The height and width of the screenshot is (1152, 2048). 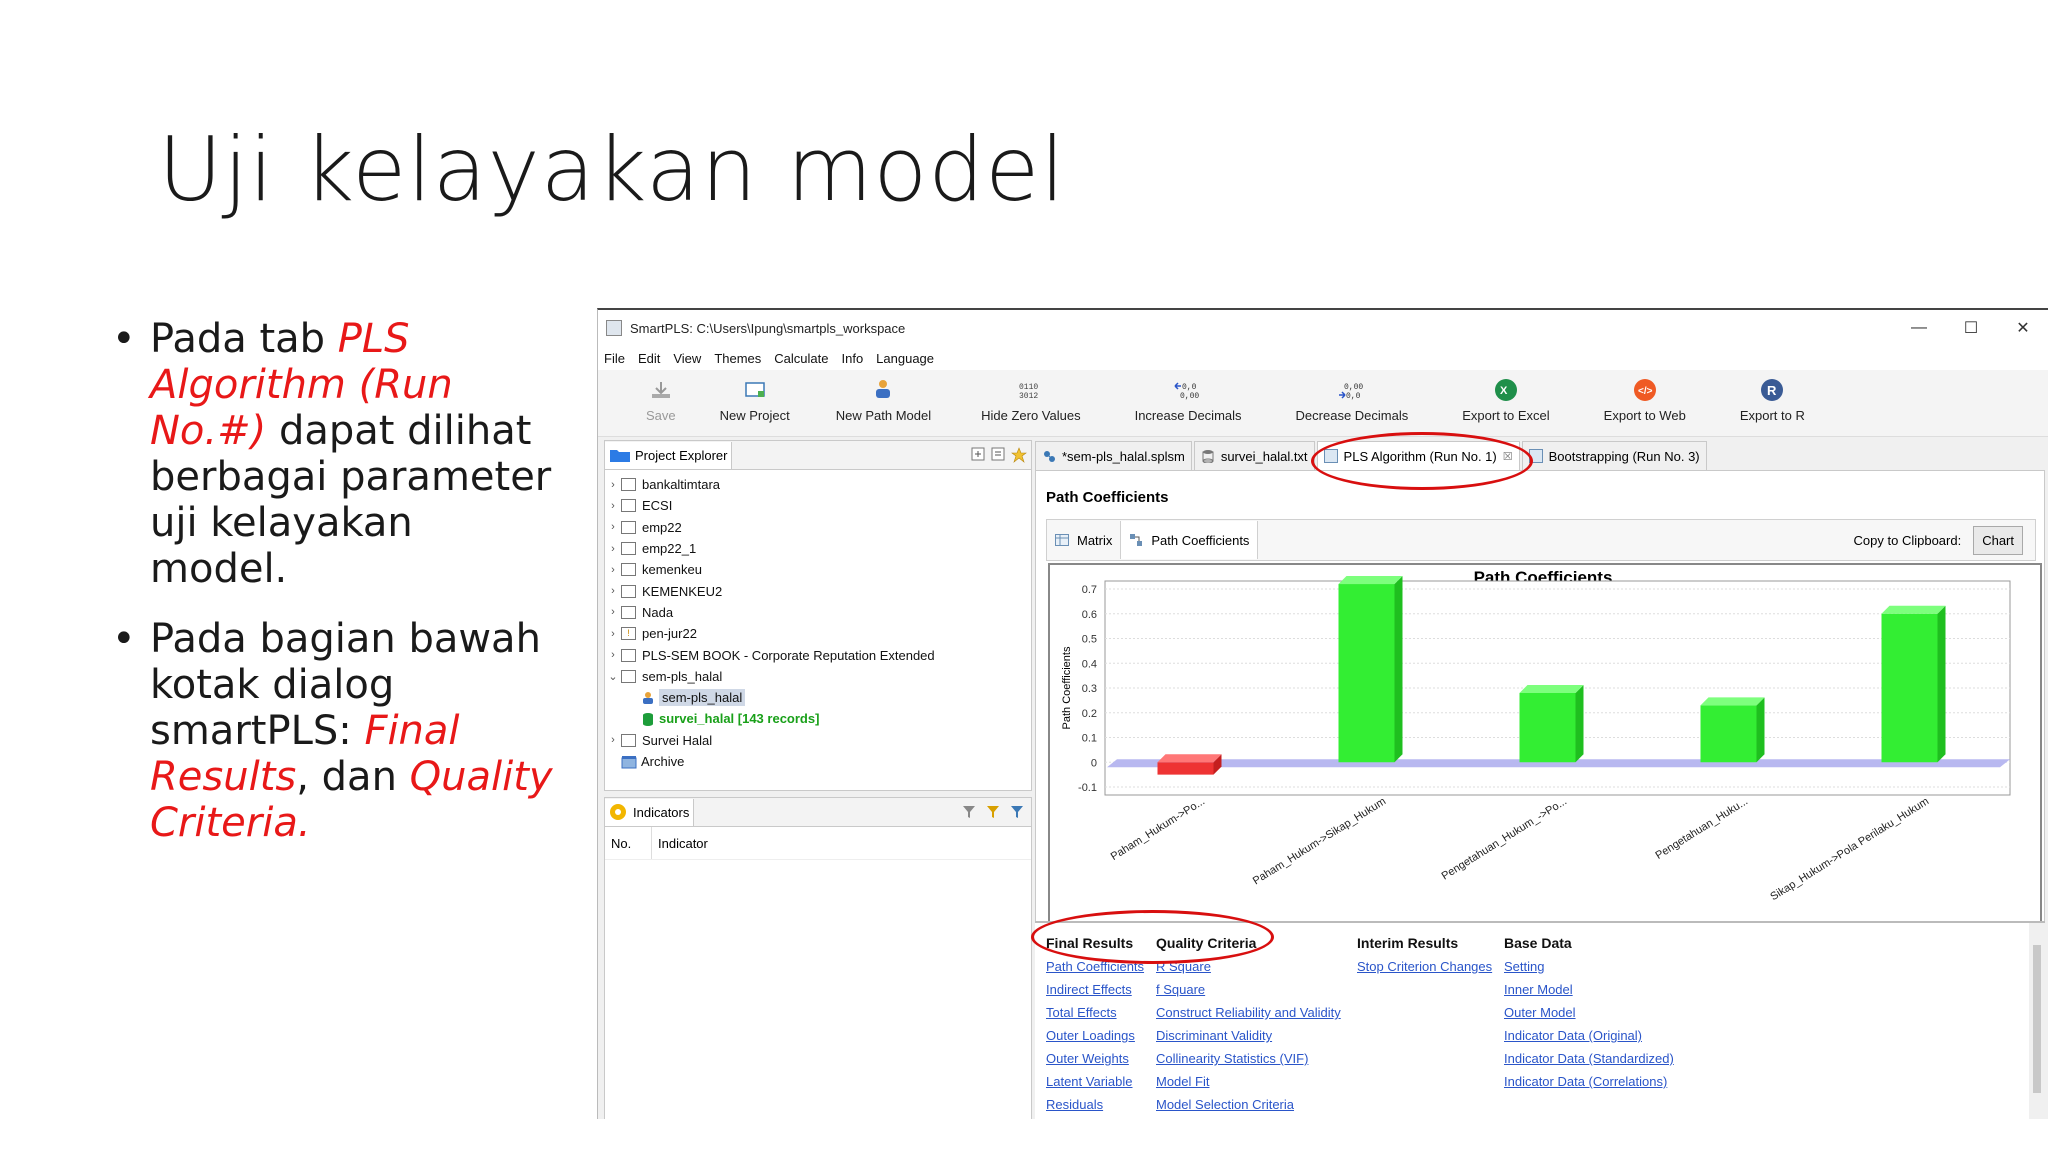 What do you see at coordinates (1248, 989) in the screenshot?
I see `link-f-square: f Square` at bounding box center [1248, 989].